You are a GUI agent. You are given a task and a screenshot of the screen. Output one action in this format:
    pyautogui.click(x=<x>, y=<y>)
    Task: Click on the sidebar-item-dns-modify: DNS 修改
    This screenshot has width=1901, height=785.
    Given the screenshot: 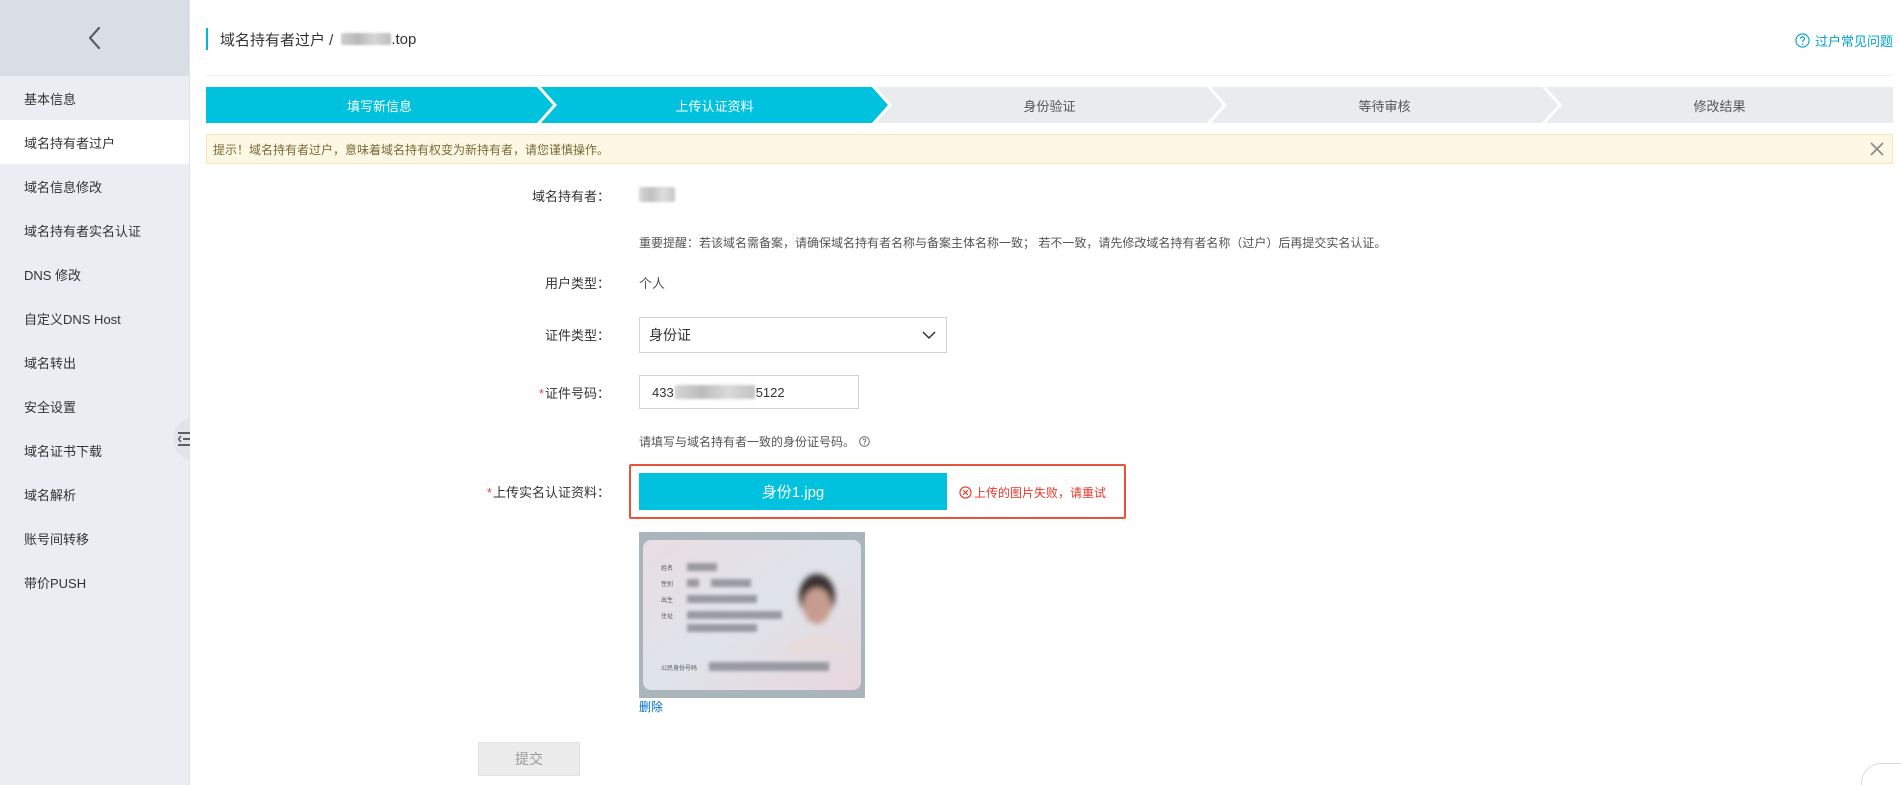 What is the action you would take?
    pyautogui.click(x=94, y=274)
    